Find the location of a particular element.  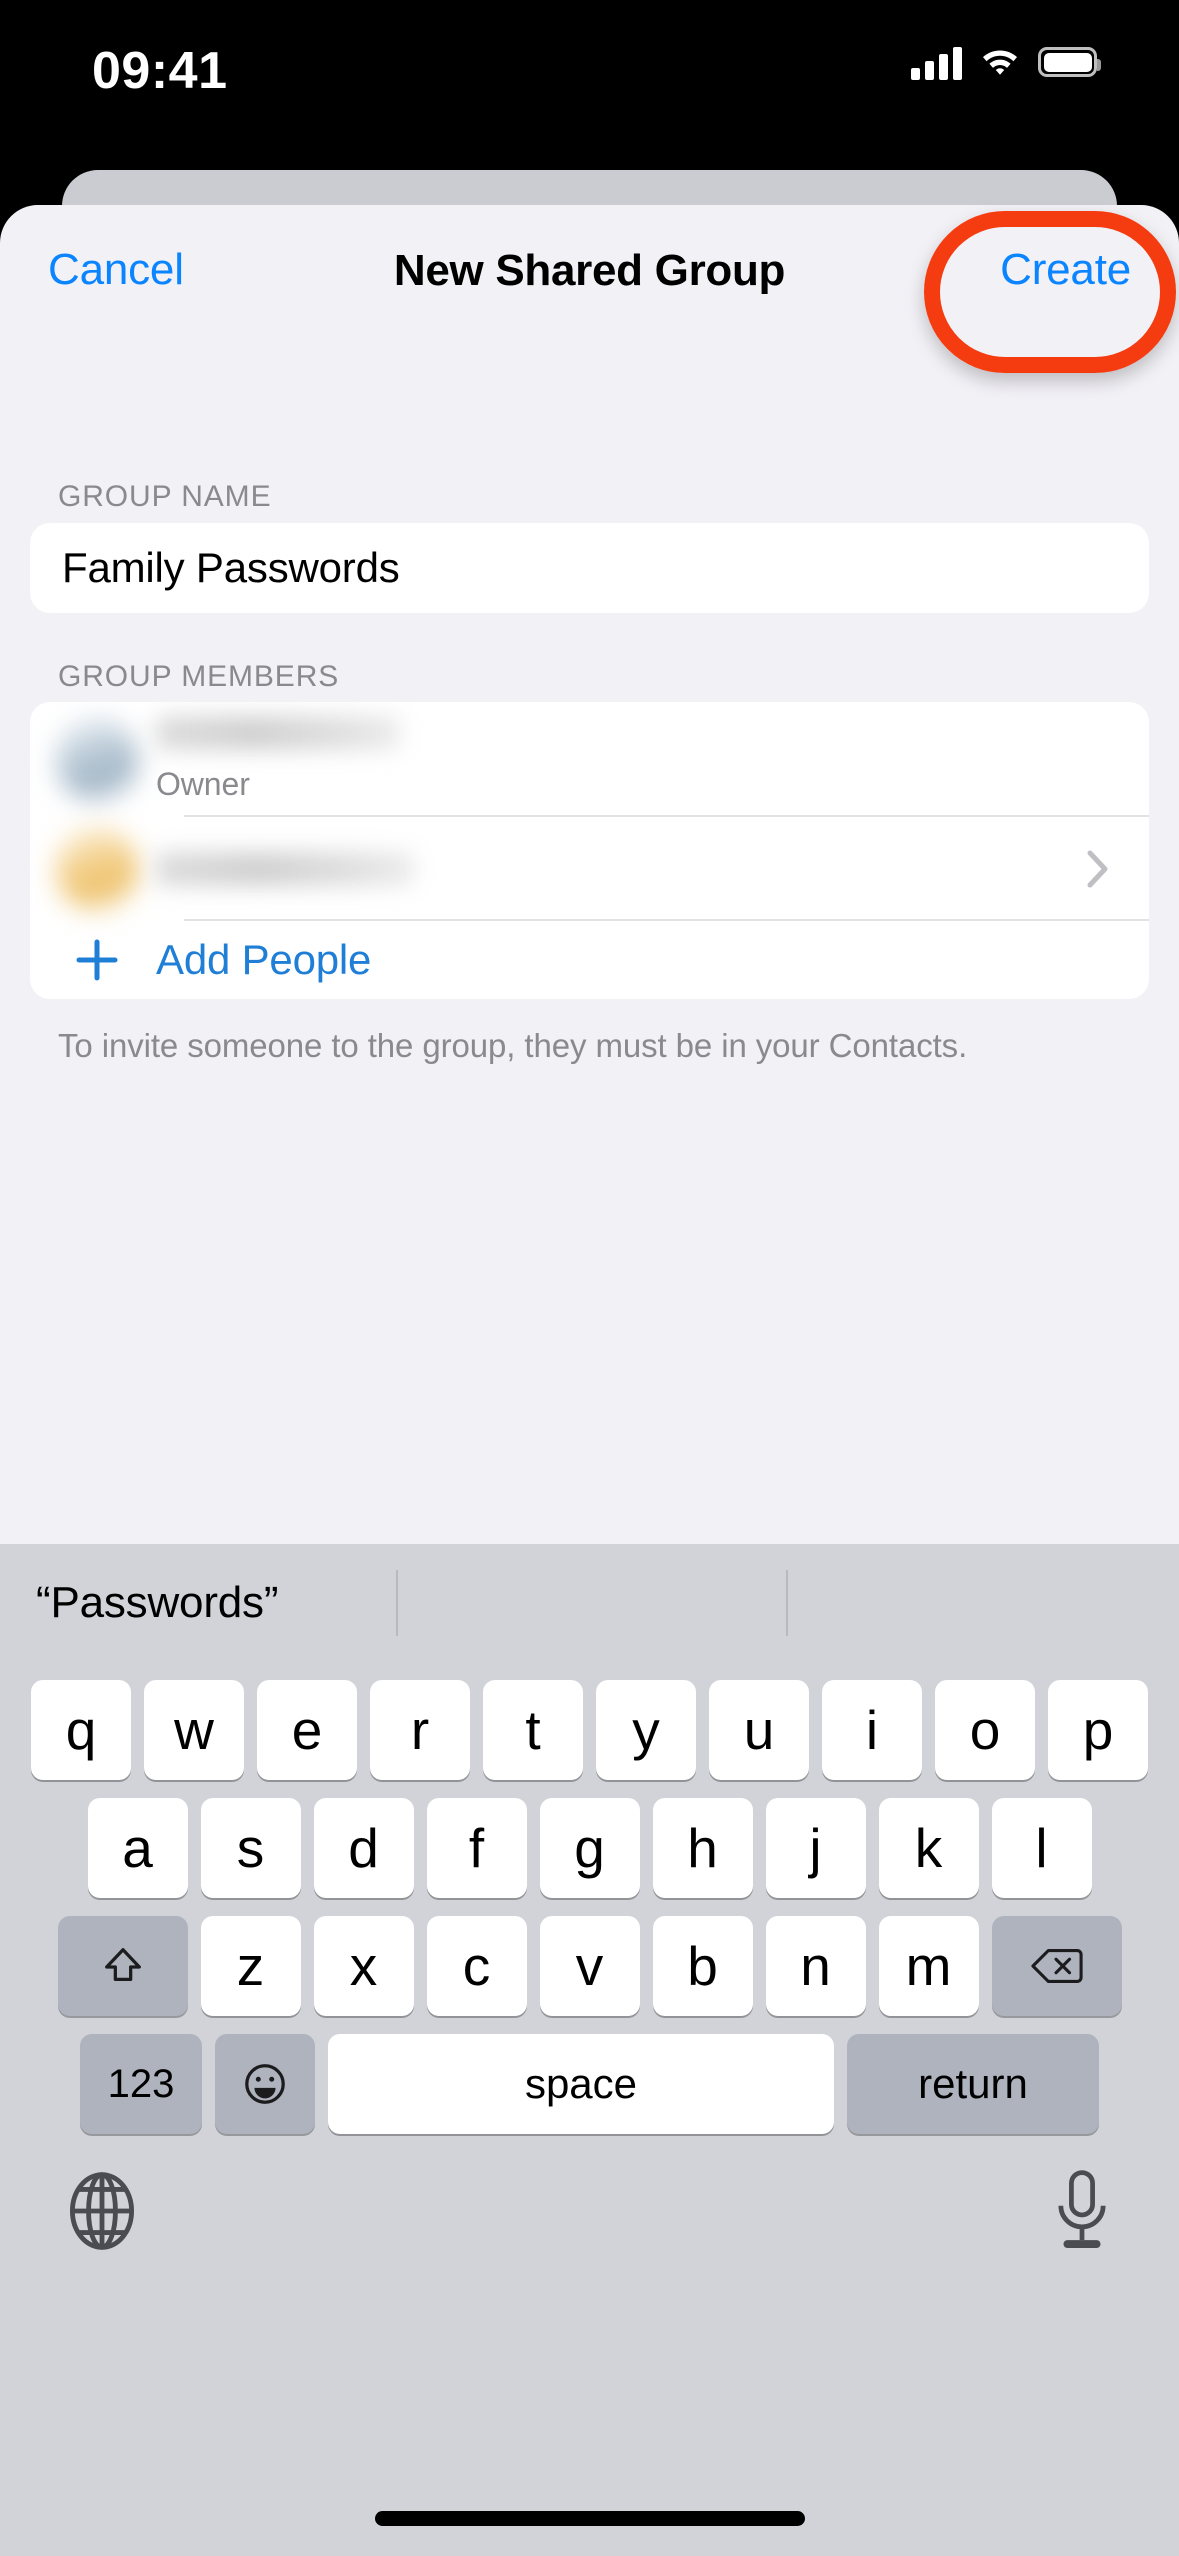

group-name-input: Family Passwords is located at coordinates (215, 568).